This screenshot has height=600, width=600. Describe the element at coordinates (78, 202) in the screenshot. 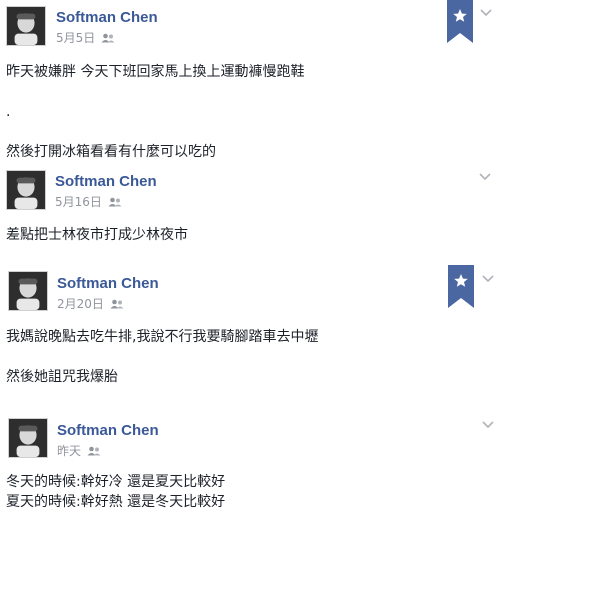

I see `post-timestamp: 5月16日` at that location.